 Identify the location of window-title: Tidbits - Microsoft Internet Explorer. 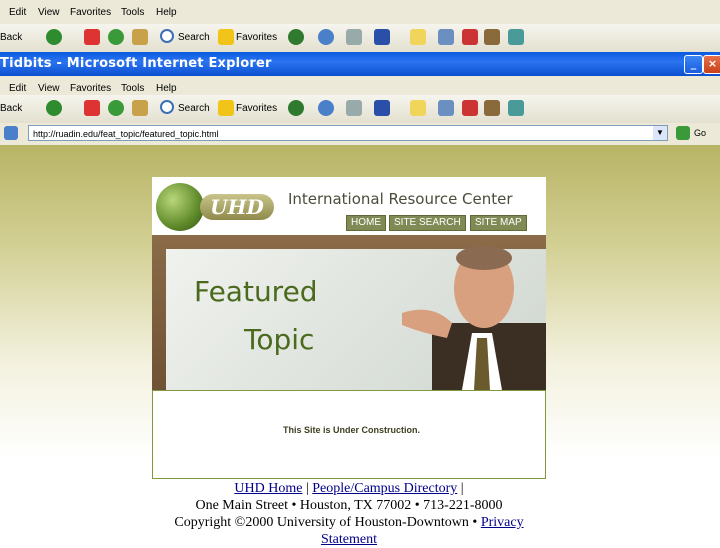
(136, 63).